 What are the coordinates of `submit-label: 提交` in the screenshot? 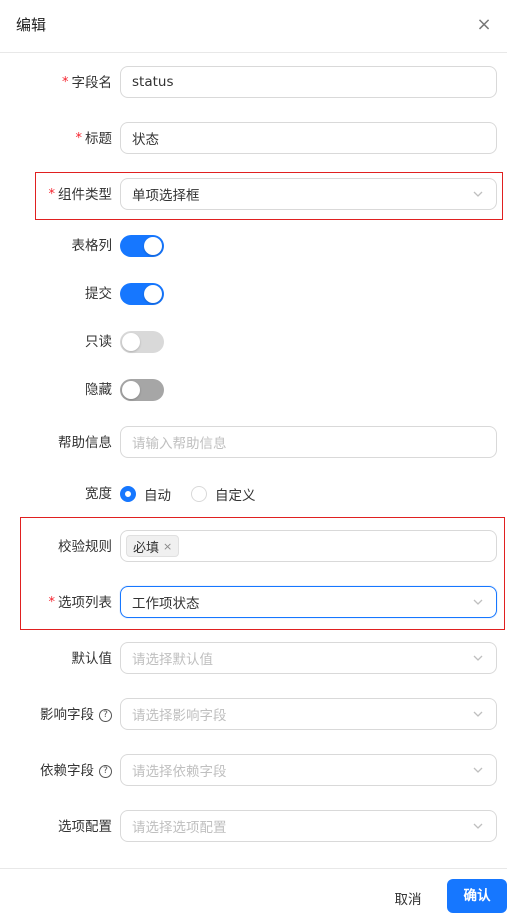 It's located at (98, 294).